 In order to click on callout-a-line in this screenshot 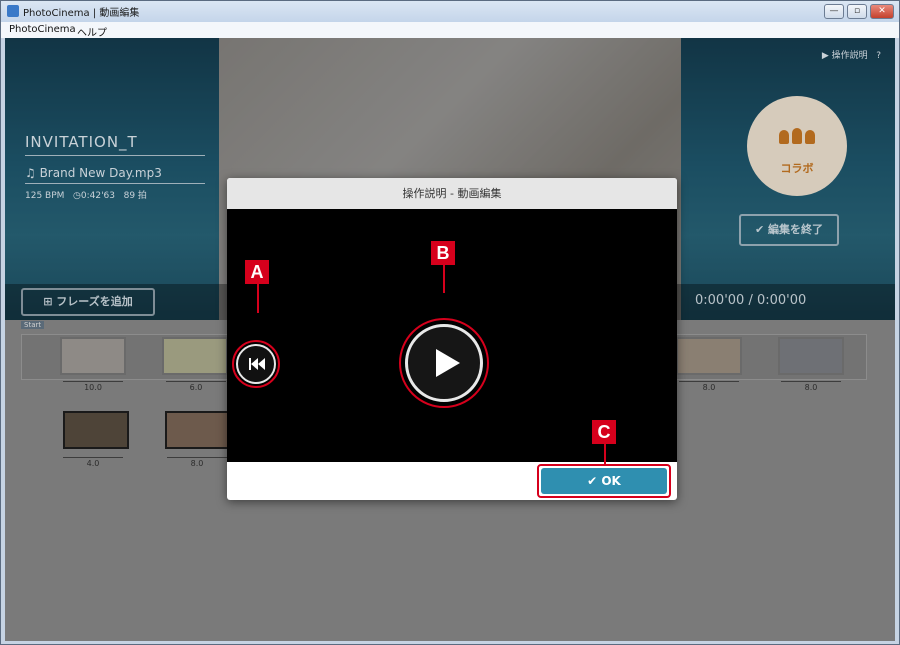, I will do `click(258, 298)`.